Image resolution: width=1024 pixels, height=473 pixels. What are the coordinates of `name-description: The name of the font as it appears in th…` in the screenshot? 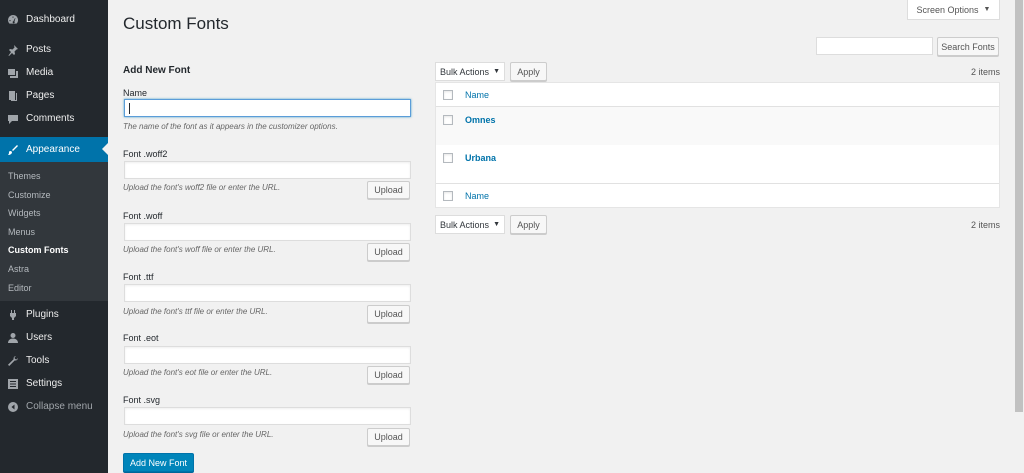 It's located at (230, 126).